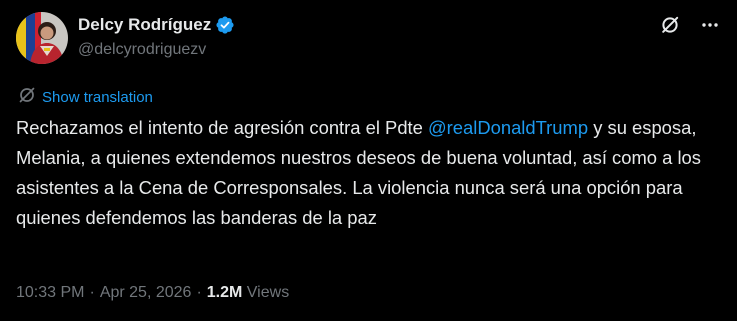  What do you see at coordinates (50, 292) in the screenshot?
I see `tweet-time: 10:33 PM` at bounding box center [50, 292].